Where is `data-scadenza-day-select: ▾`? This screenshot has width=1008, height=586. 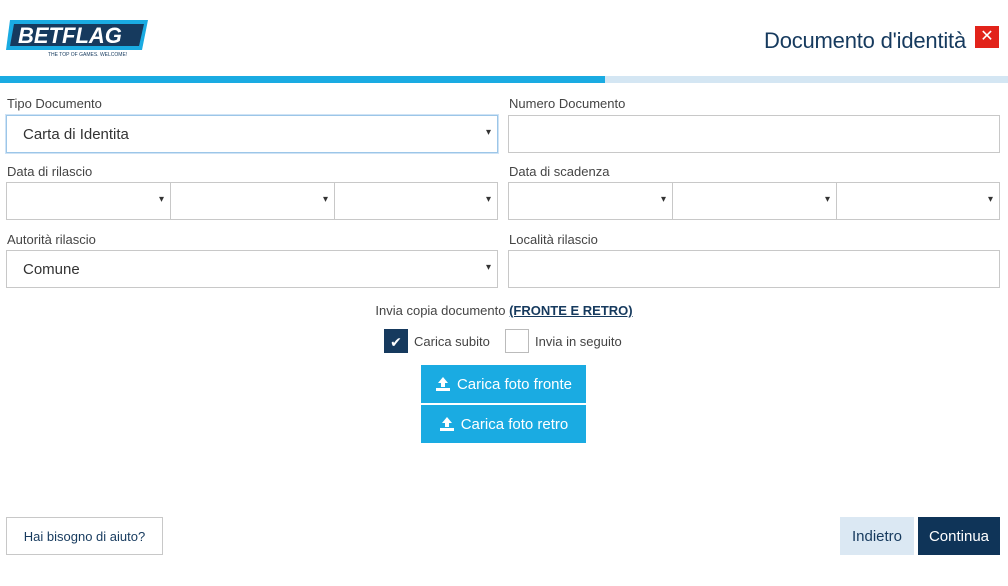
data-scadenza-day-select: ▾ is located at coordinates (590, 201).